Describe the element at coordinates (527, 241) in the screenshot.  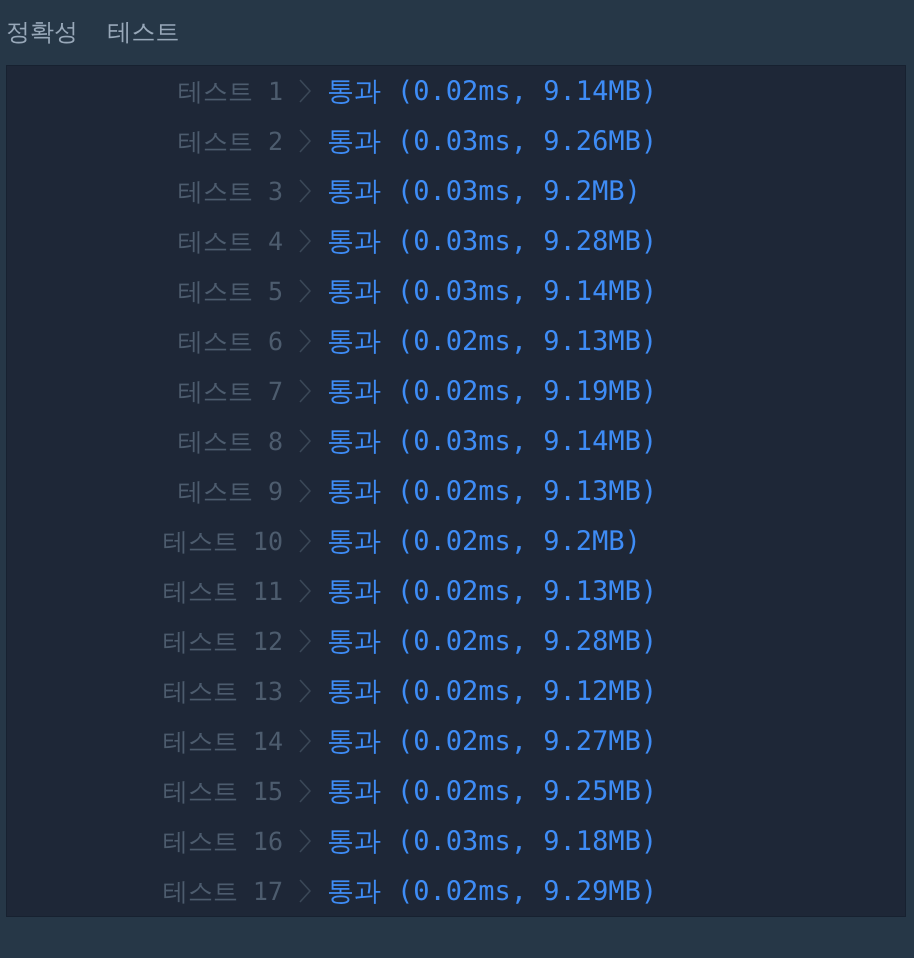
I see `result-detail: (0.03ms, 9.28MB)` at that location.